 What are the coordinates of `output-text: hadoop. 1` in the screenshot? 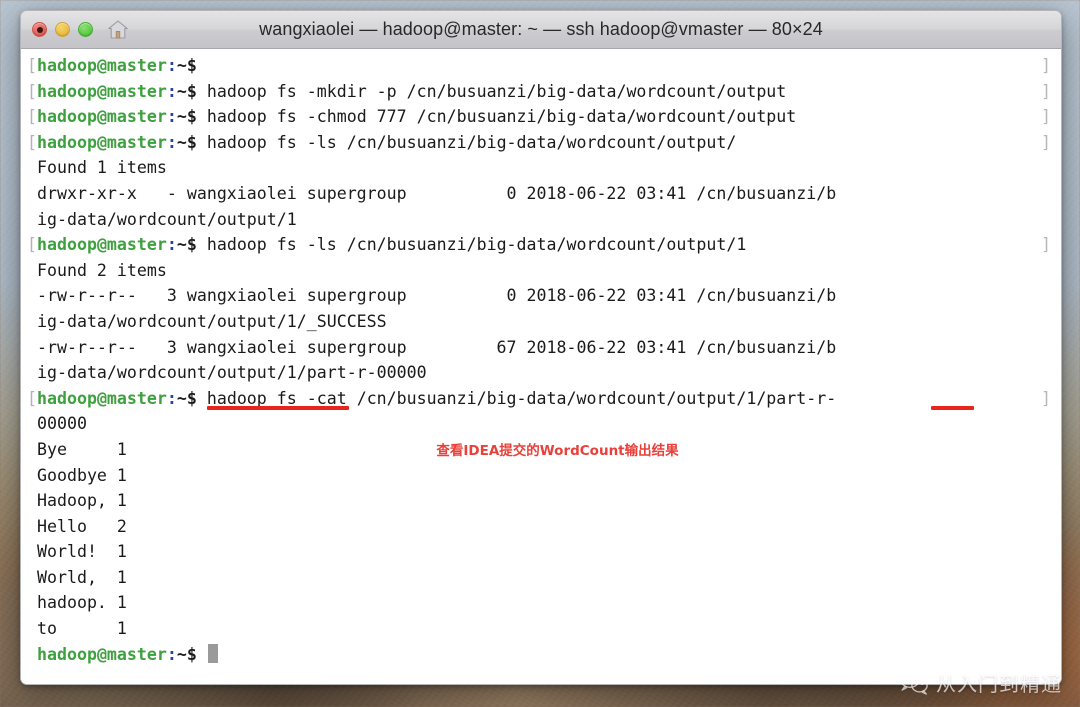 It's located at (77, 603).